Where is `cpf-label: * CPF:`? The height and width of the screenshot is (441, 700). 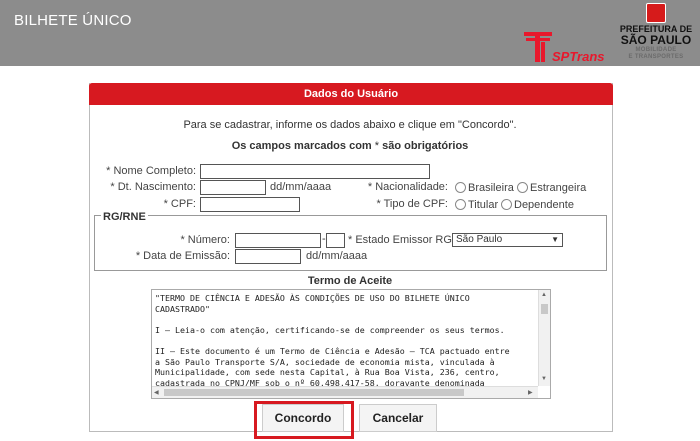
cpf-label: * CPF: is located at coordinates (179, 204).